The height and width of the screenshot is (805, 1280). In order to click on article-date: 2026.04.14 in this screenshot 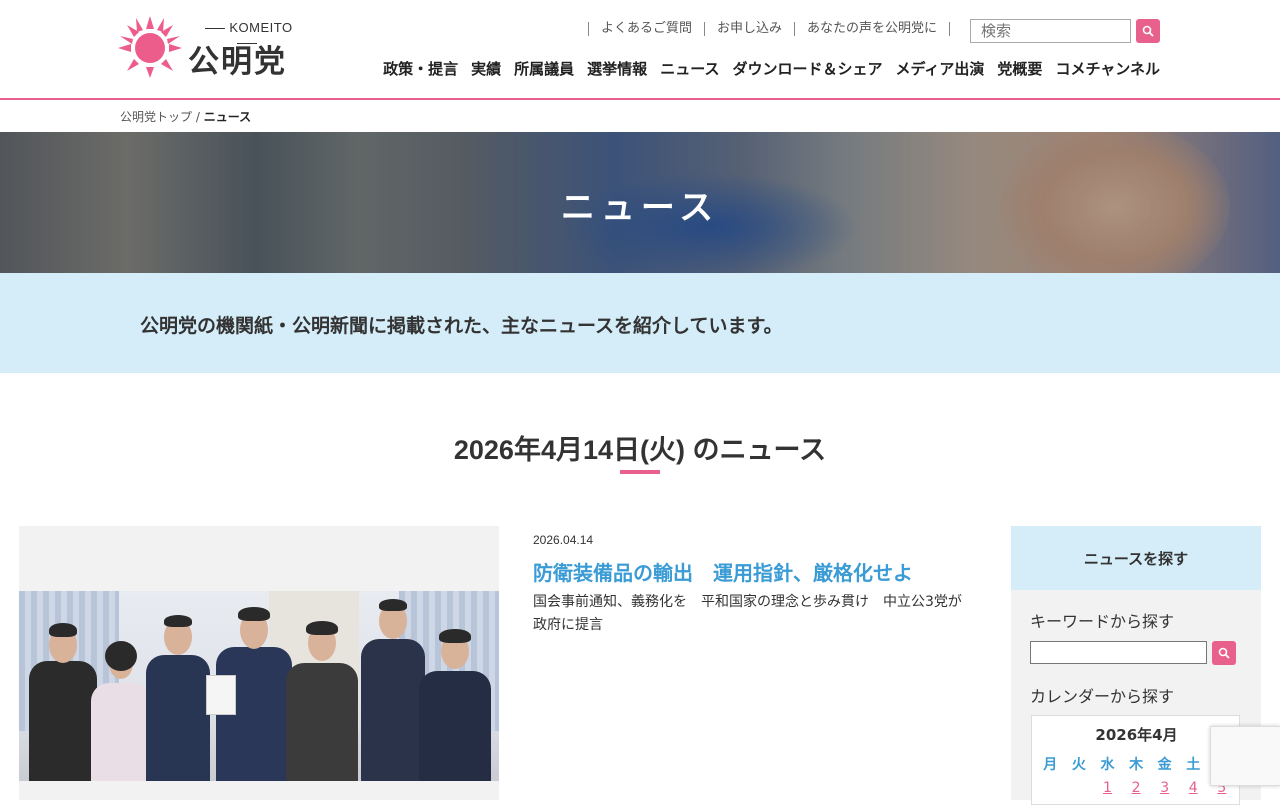, I will do `click(563, 540)`.